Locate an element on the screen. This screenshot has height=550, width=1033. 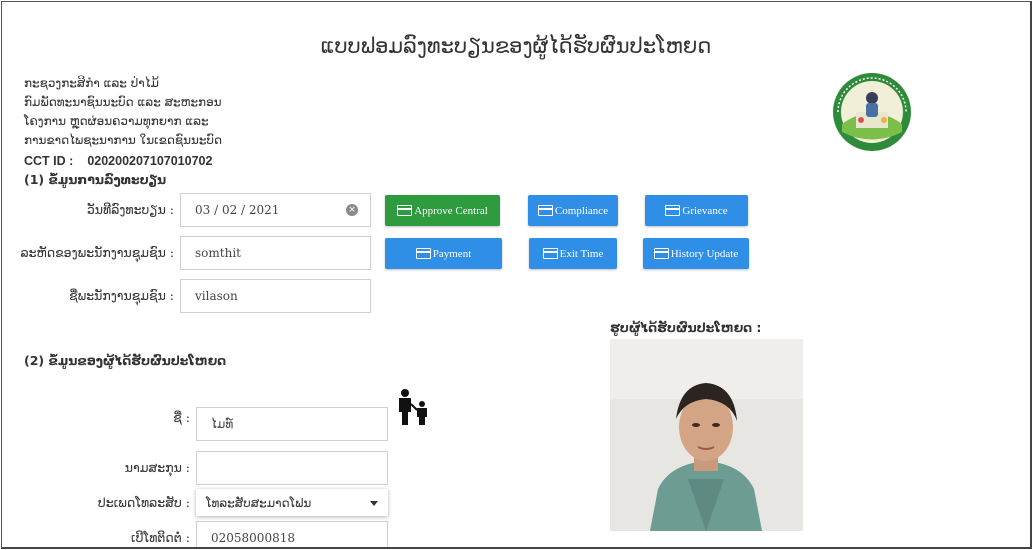
phone-type-select: ໂທລະສັບສະມາດໂຟນ is located at coordinates (292, 502).